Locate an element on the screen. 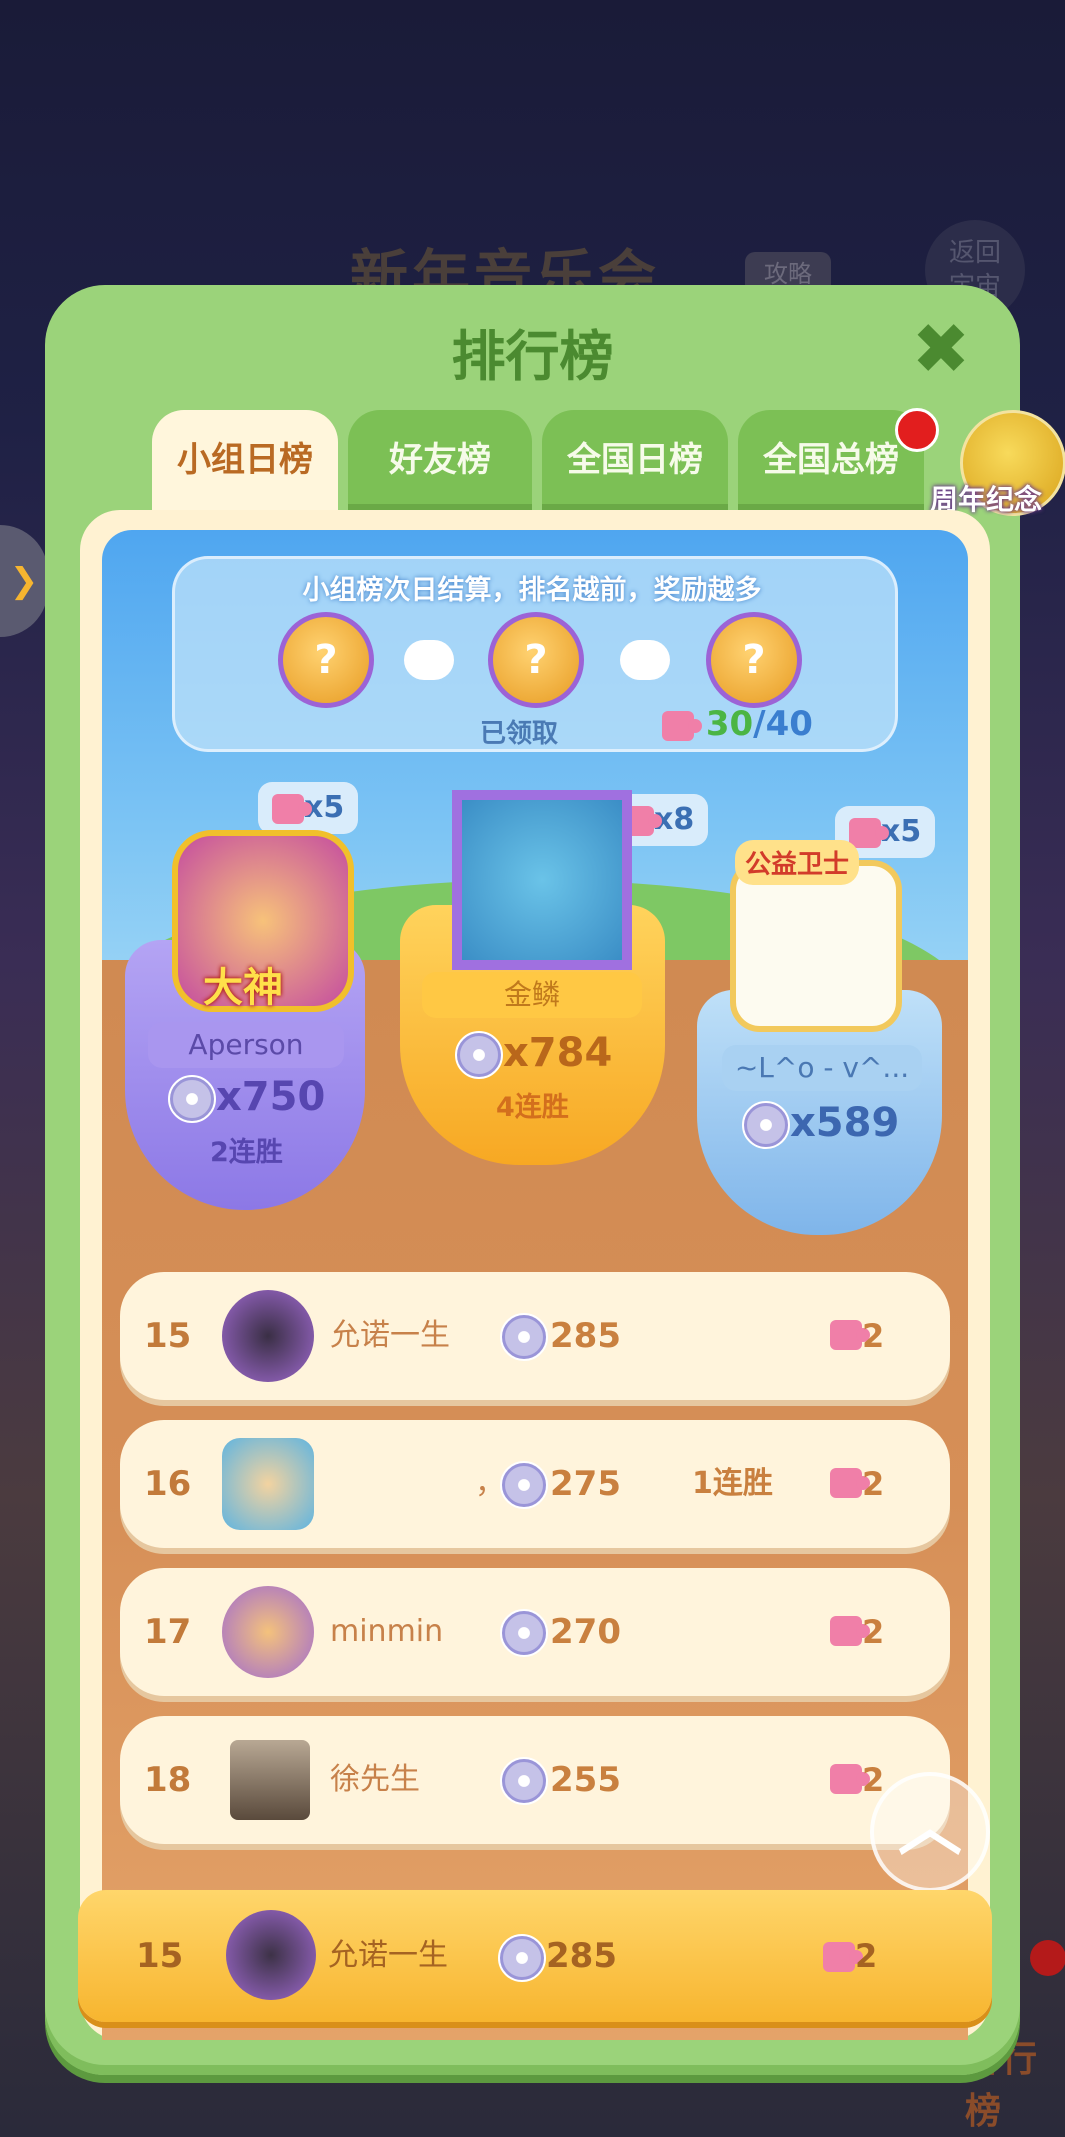 Image resolution: width=1065 pixels, height=2137 pixels. my-score: 285 is located at coordinates (581, 1956).